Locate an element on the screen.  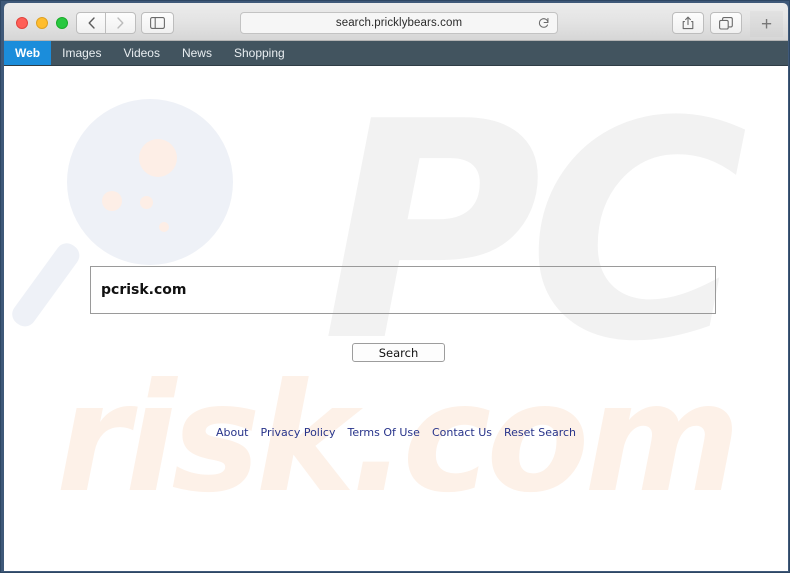
nav-tab-web-label: Web is located at coordinates (28, 53).